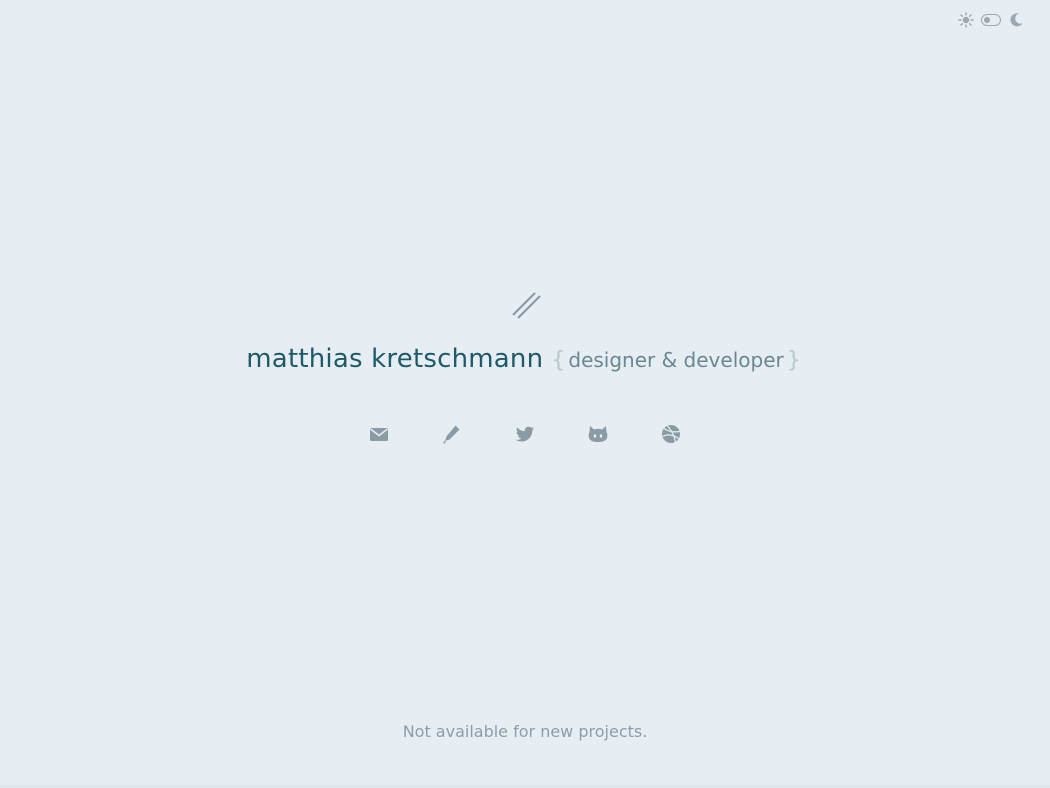 This screenshot has width=1050, height=788. What do you see at coordinates (1016, 20) in the screenshot?
I see `moon-icon` at bounding box center [1016, 20].